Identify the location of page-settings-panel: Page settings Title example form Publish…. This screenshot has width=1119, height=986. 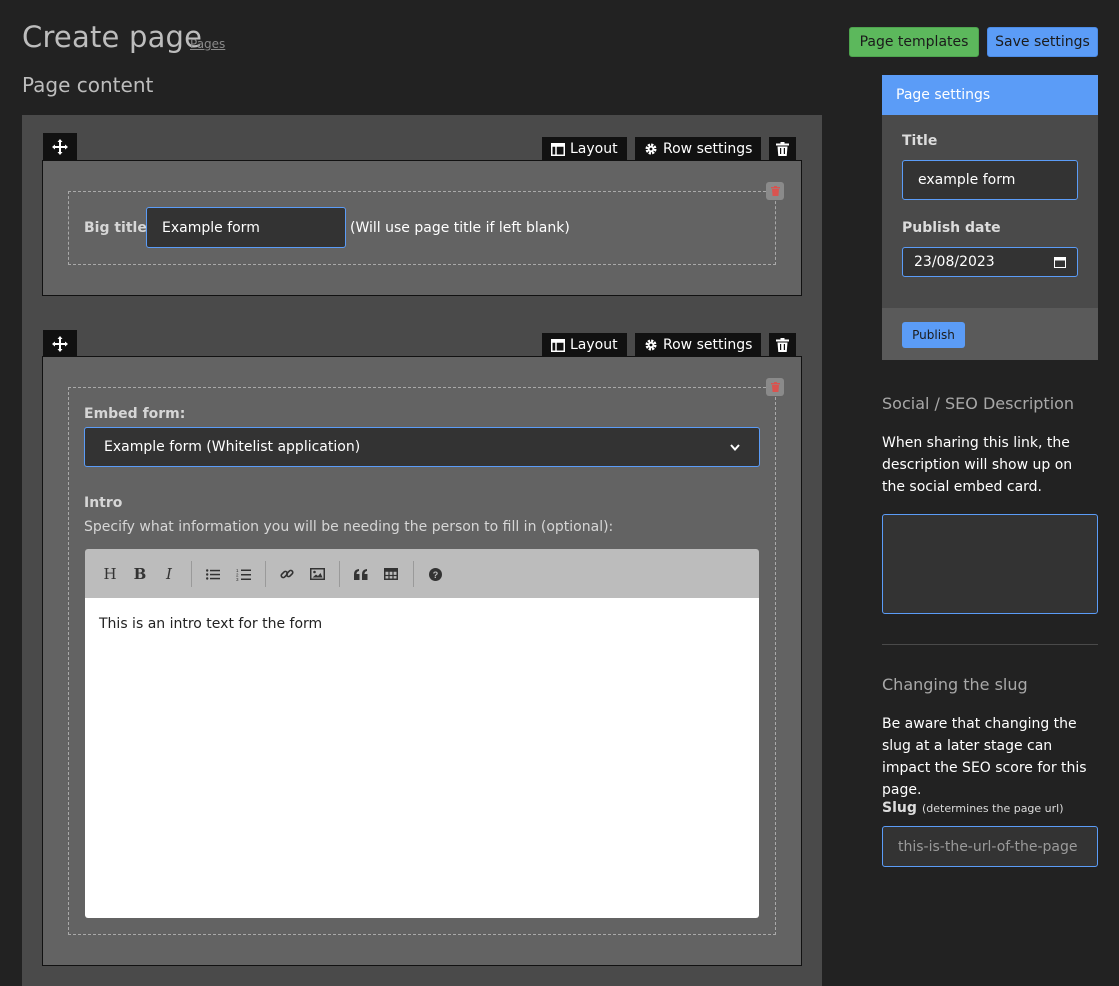
(990, 217).